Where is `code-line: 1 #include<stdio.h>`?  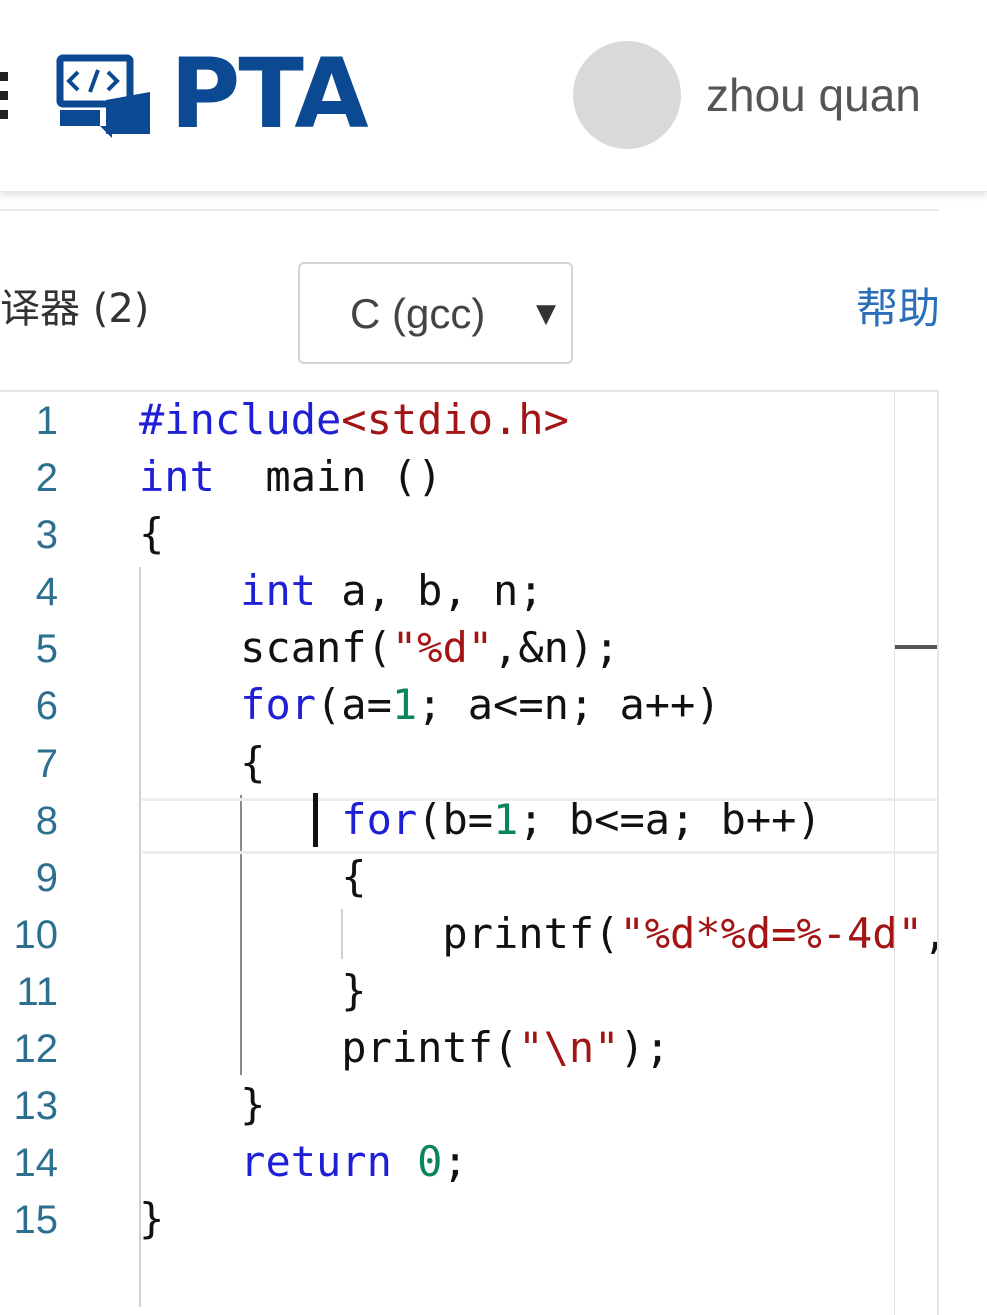
code-line: 1 #include<stdio.h> is located at coordinates (468, 420).